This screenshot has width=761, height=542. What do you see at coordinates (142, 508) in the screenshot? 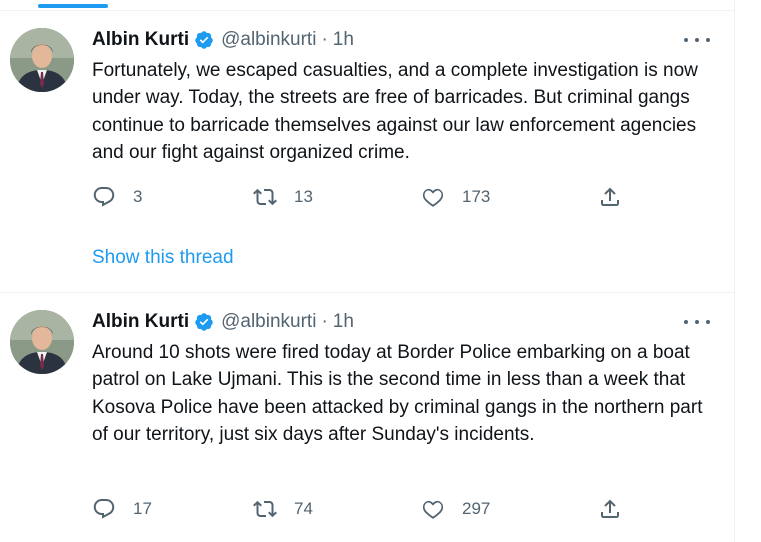
I see `reply-count: 17` at bounding box center [142, 508].